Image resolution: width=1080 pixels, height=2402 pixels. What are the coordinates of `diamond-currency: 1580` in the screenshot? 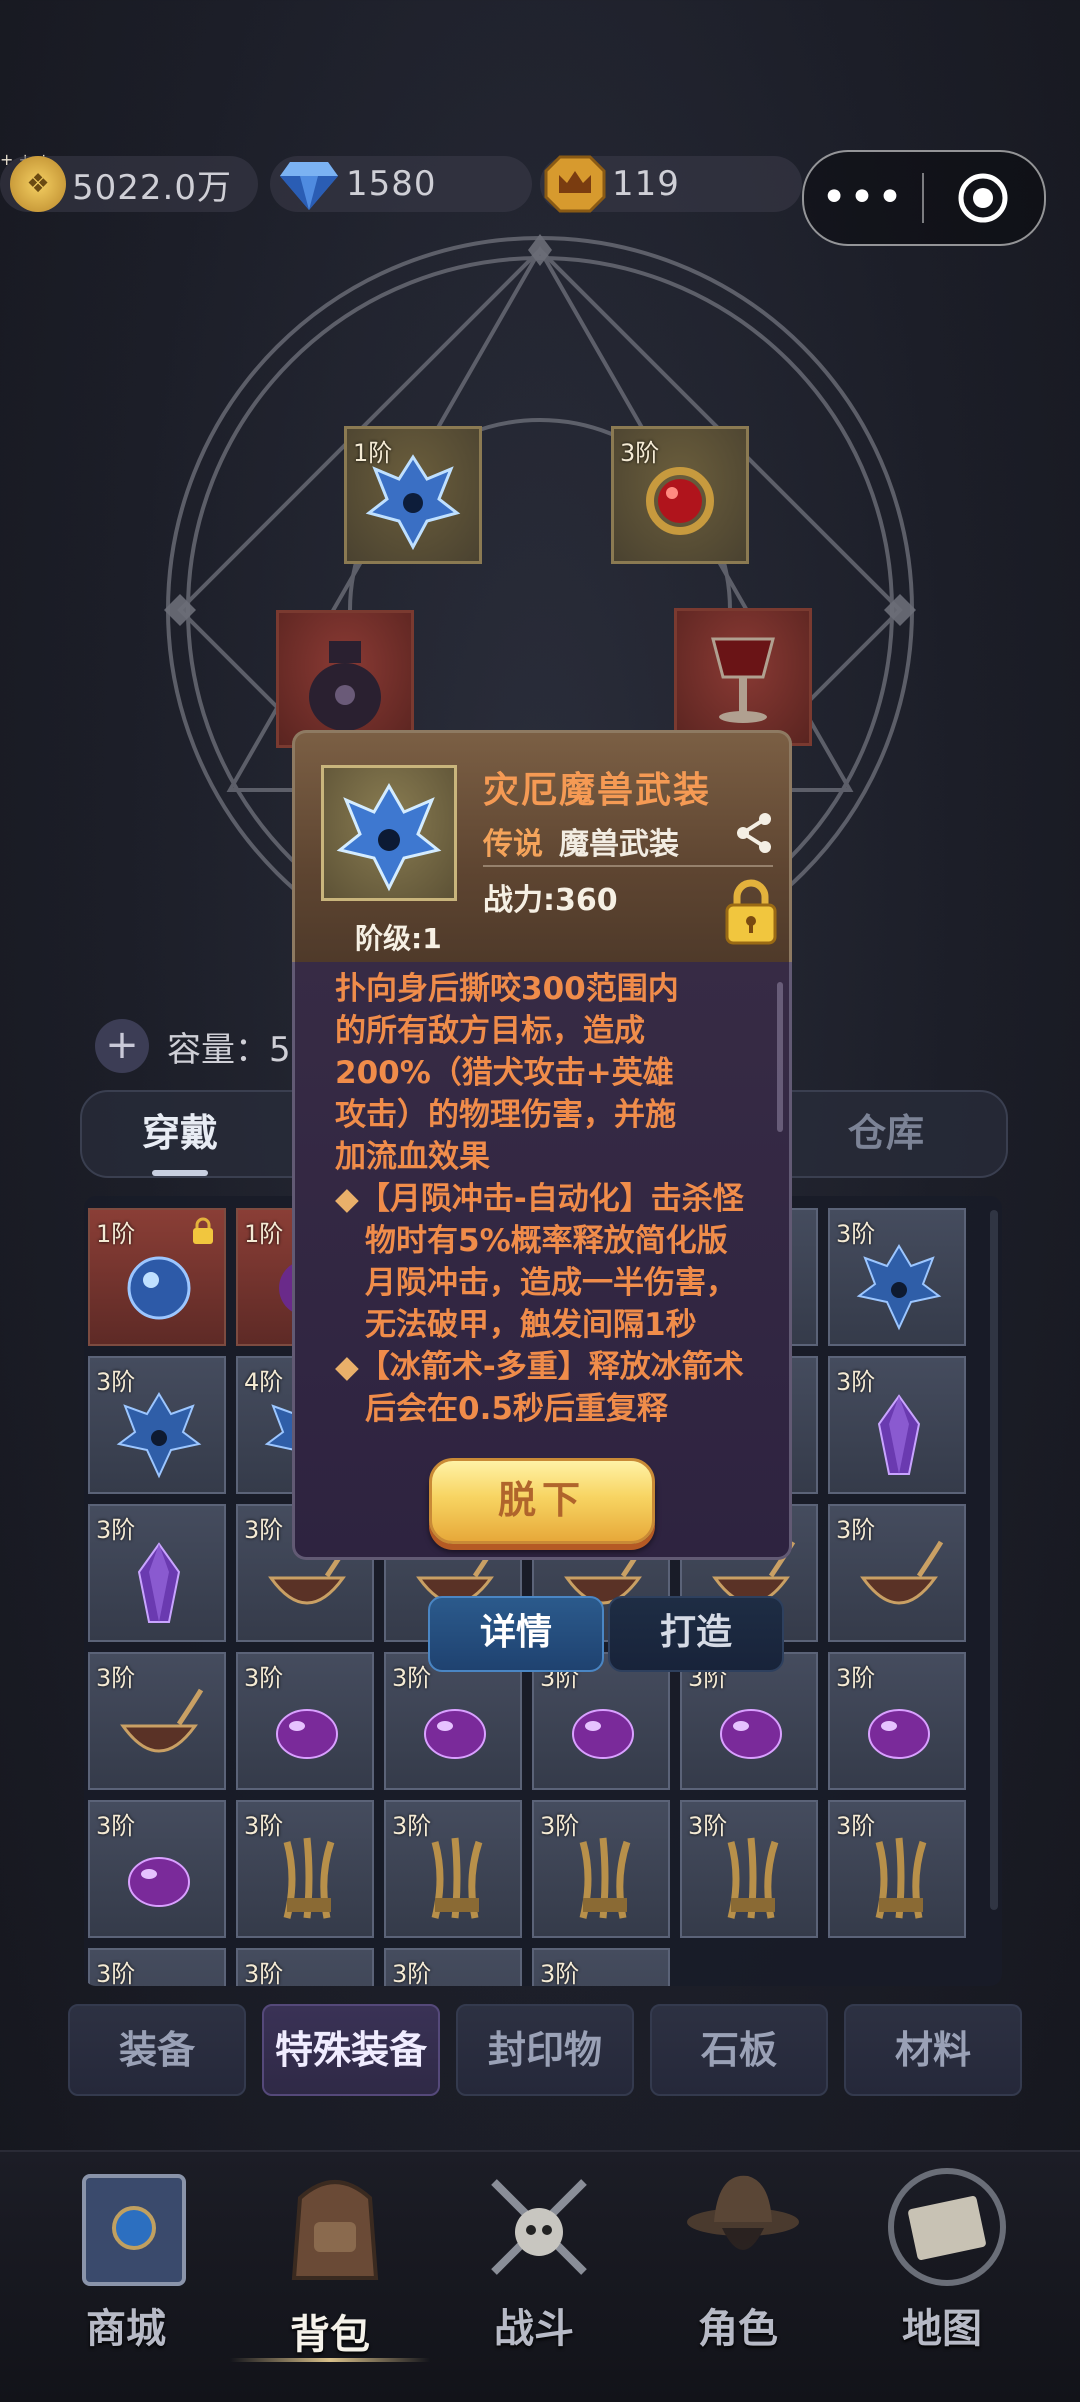 It's located at (357, 184).